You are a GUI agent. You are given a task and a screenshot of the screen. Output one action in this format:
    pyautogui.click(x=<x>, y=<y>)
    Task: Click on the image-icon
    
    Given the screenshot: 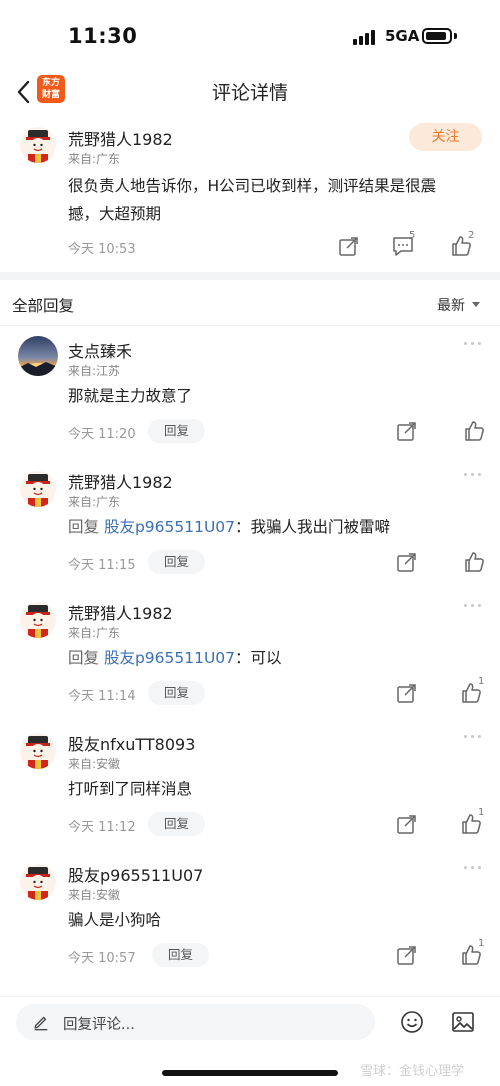 What is the action you would take?
    pyautogui.click(x=463, y=1022)
    